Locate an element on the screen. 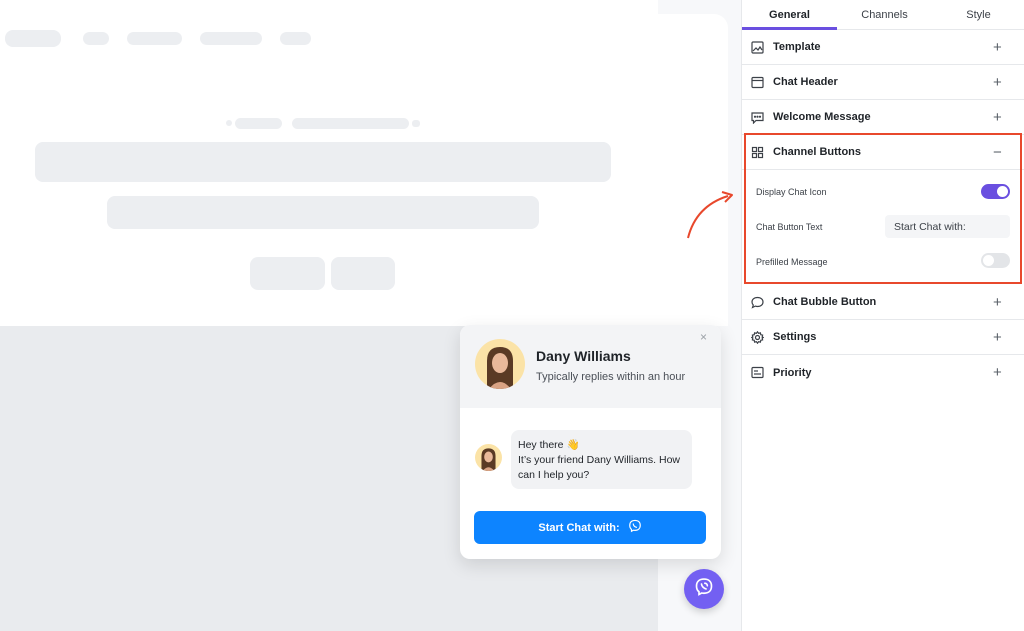  speech-bubble-icon is located at coordinates (757, 302).